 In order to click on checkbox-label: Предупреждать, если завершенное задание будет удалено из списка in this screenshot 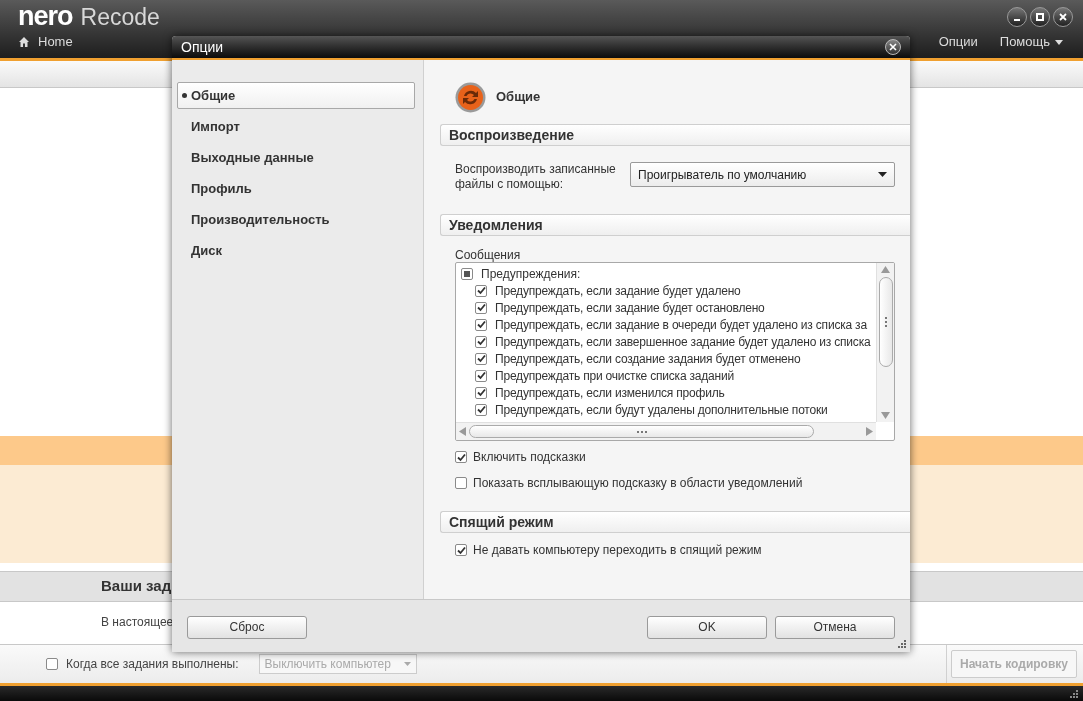, I will do `click(683, 342)`.